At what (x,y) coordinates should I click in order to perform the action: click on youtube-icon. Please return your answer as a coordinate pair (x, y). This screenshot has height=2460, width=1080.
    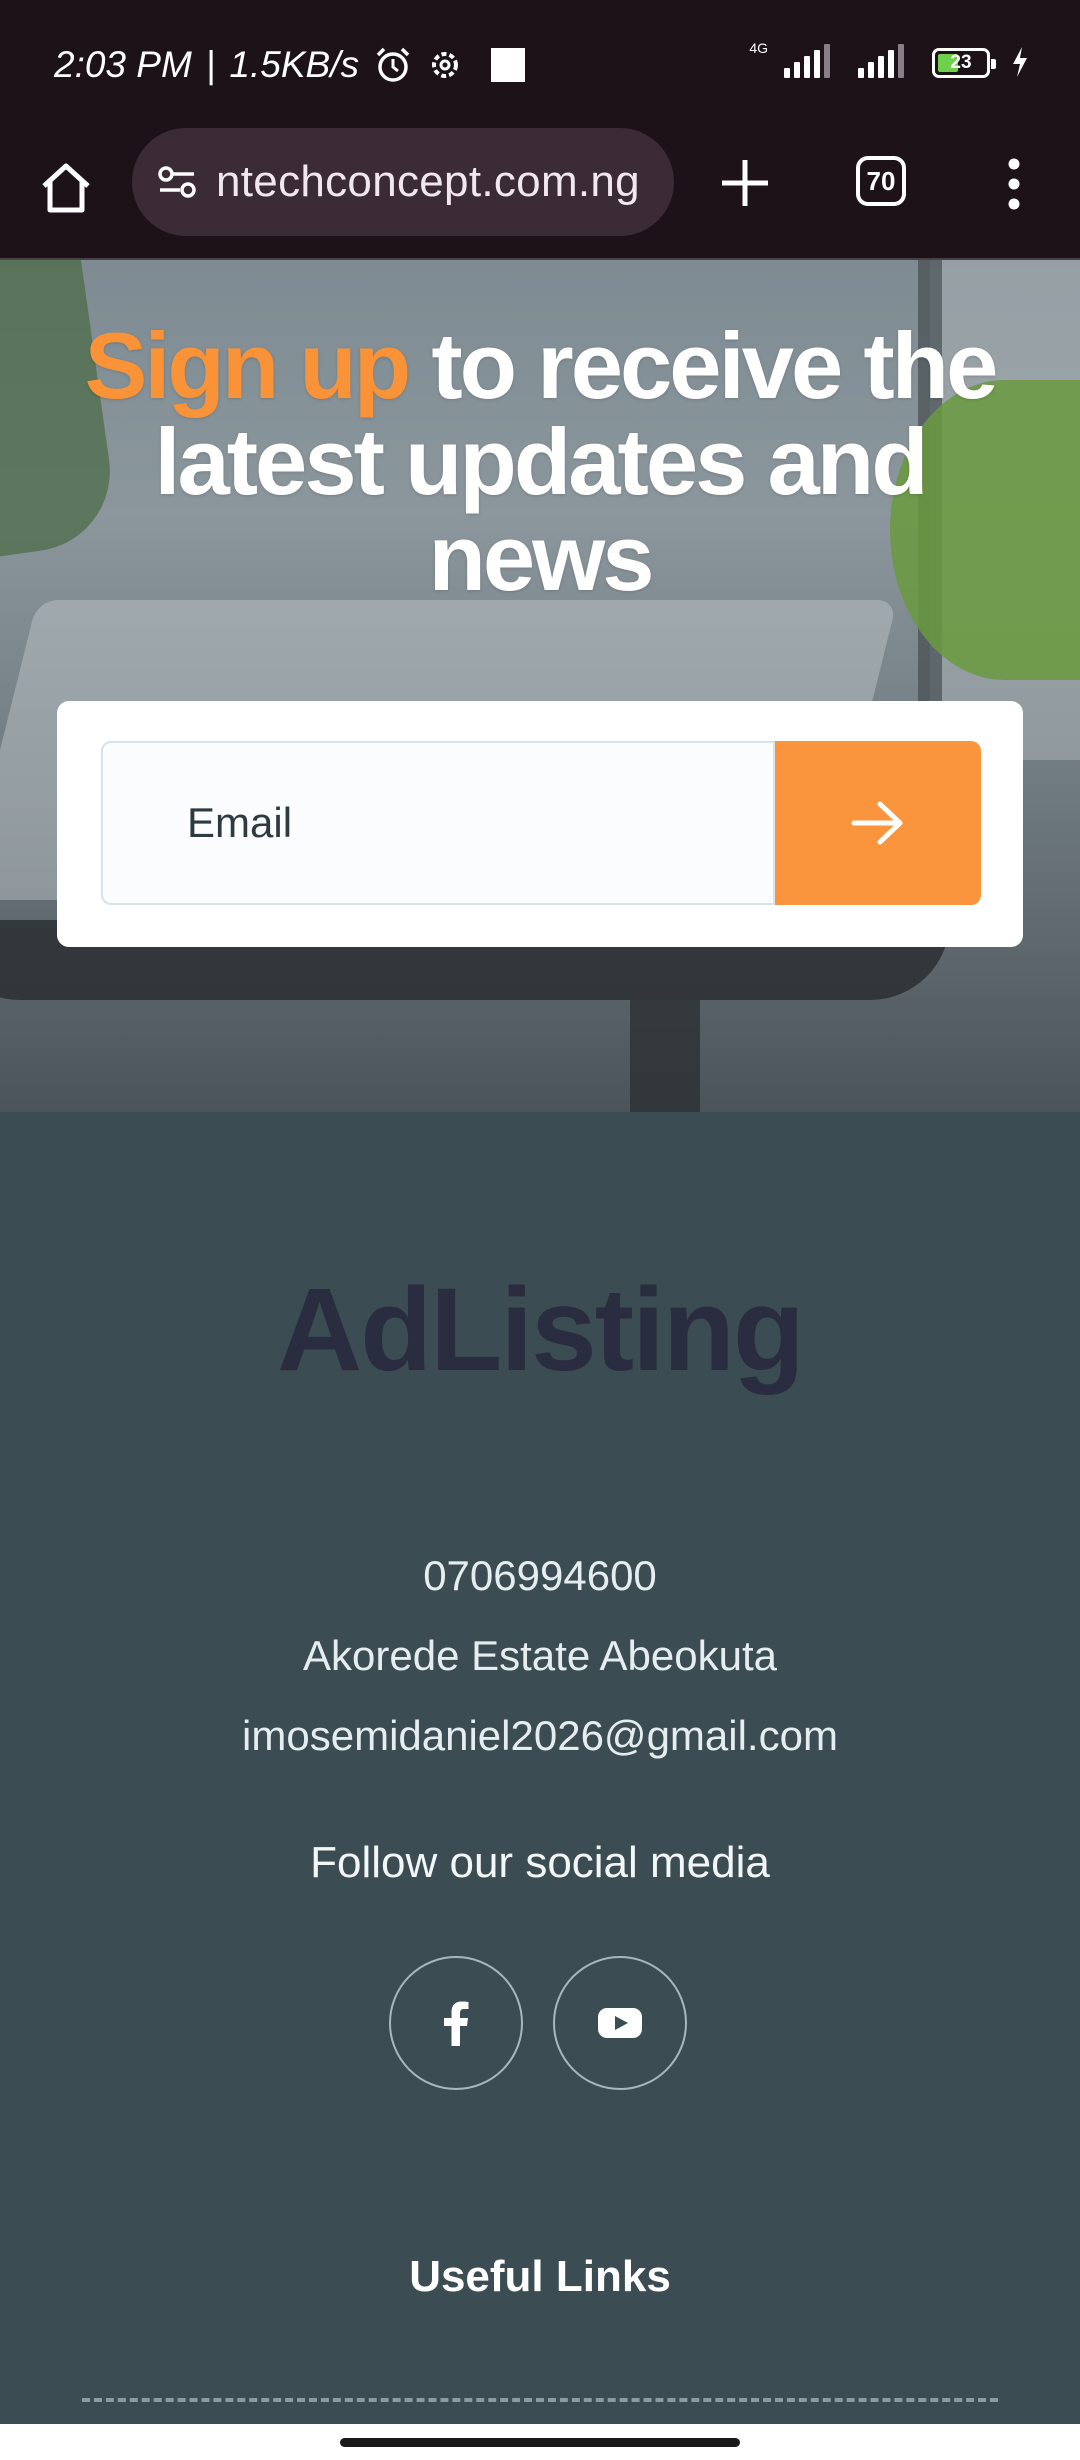
    Looking at the image, I should click on (620, 2023).